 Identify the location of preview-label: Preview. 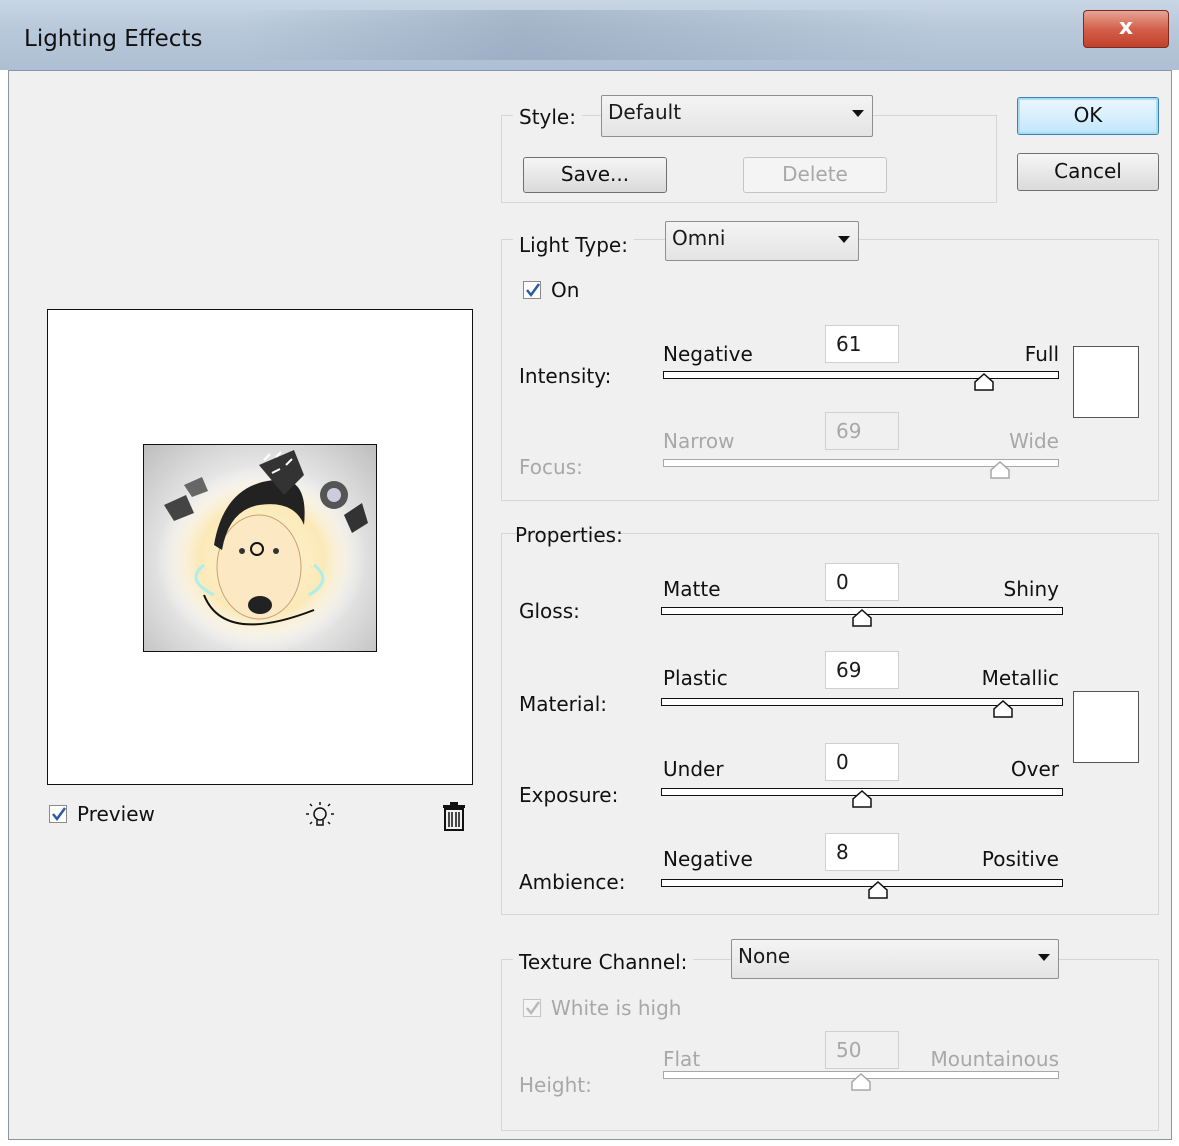
(116, 814).